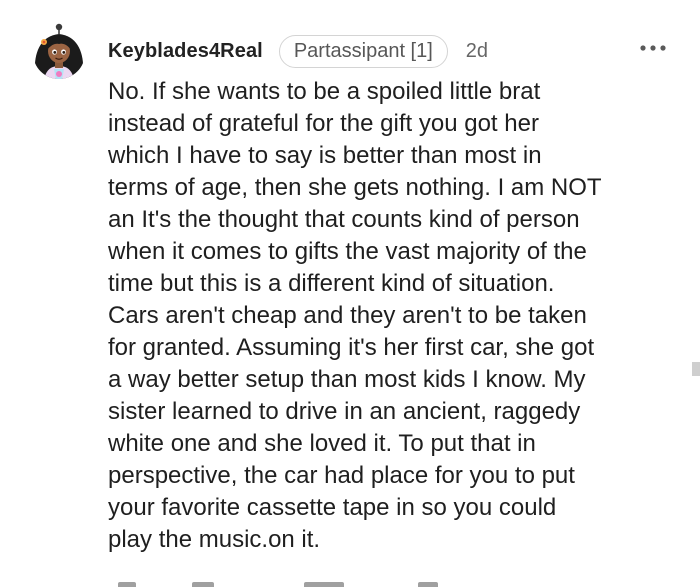 This screenshot has height=587, width=700. Describe the element at coordinates (363, 51) in the screenshot. I see `user-flair-badge: Partassipant [1]` at that location.